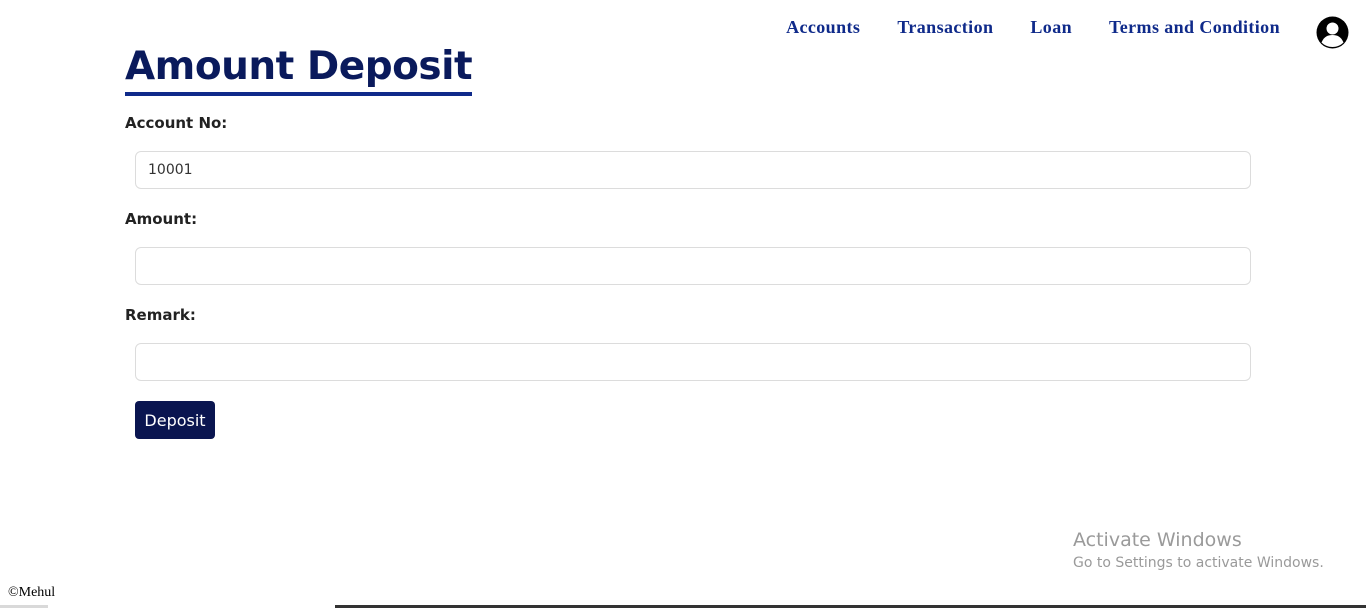  I want to click on account-no-field, so click(693, 170).